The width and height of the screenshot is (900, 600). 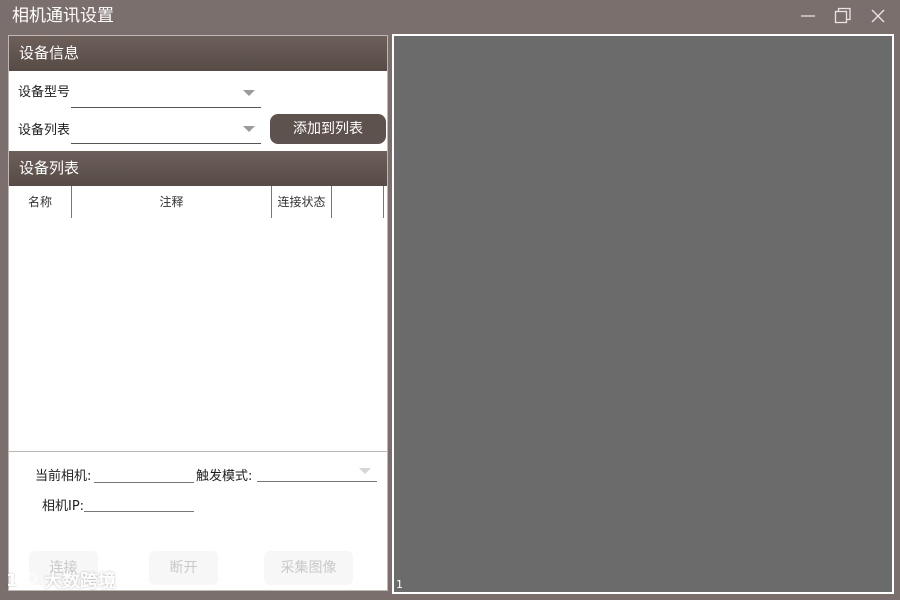 What do you see at coordinates (183, 568) in the screenshot?
I see `disconnect-button: 断开` at bounding box center [183, 568].